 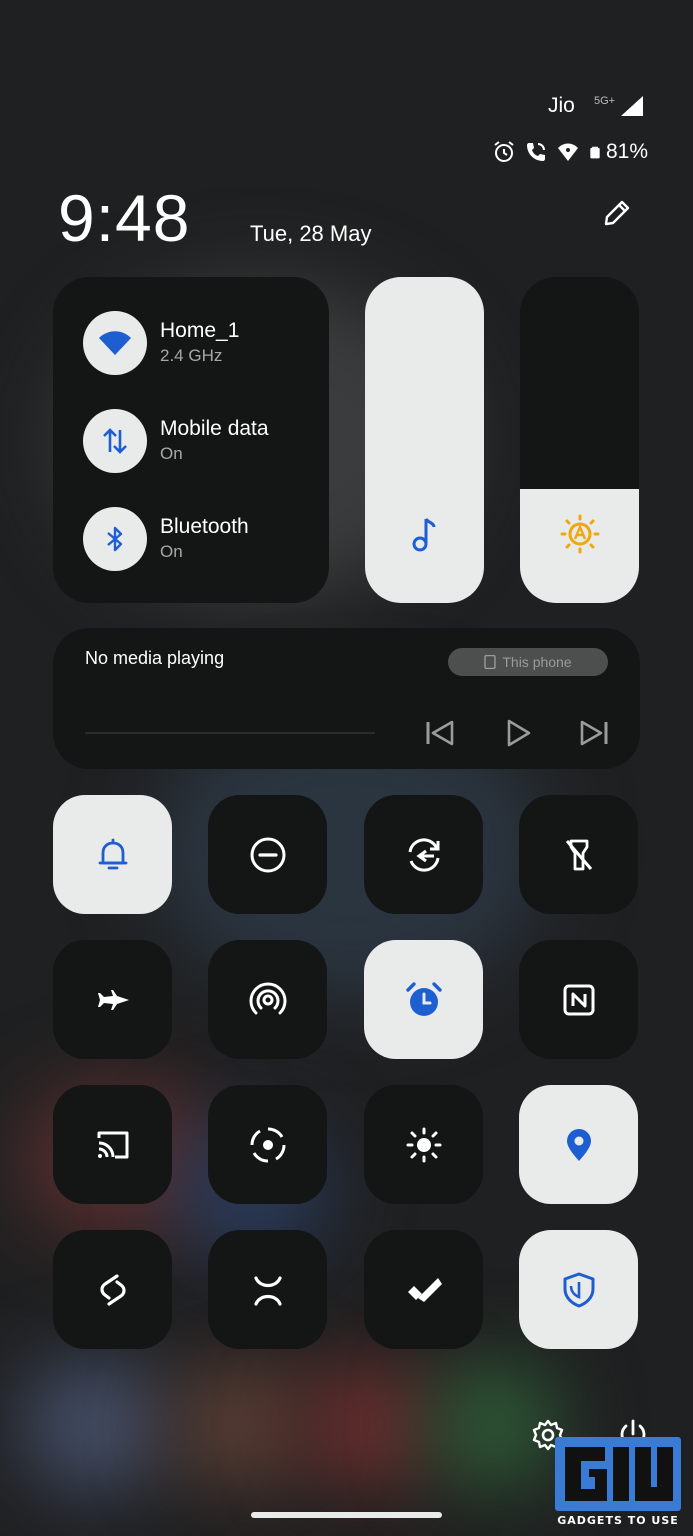 What do you see at coordinates (230, 733) in the screenshot?
I see `media-progress-track` at bounding box center [230, 733].